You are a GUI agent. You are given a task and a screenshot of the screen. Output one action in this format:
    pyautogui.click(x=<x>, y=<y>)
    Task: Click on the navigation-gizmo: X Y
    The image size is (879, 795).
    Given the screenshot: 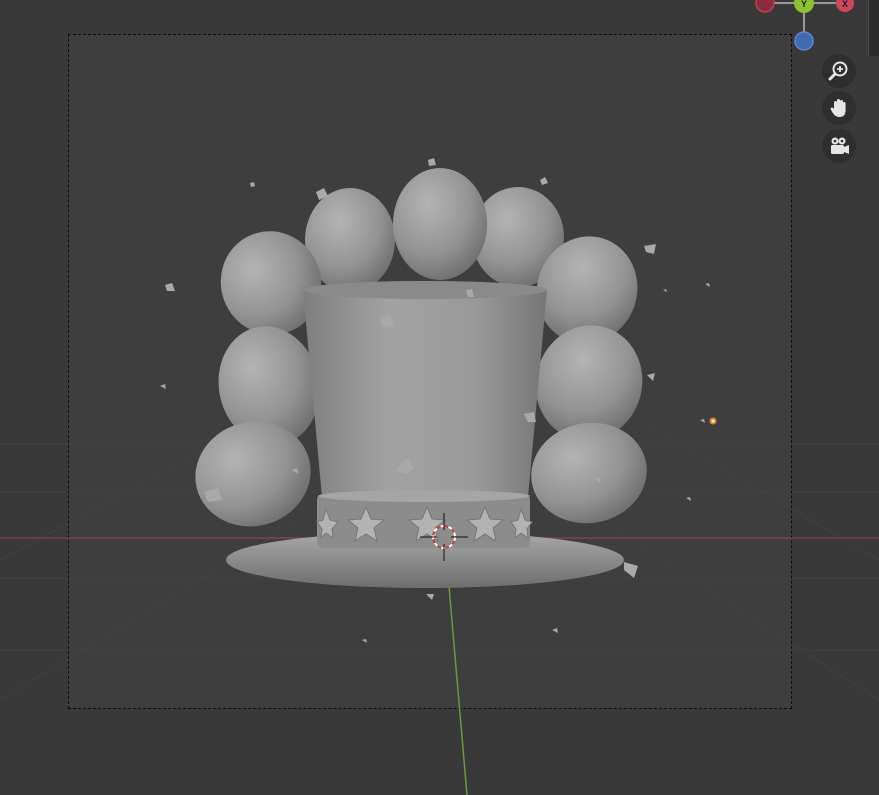 What is the action you would take?
    pyautogui.click(x=804, y=25)
    